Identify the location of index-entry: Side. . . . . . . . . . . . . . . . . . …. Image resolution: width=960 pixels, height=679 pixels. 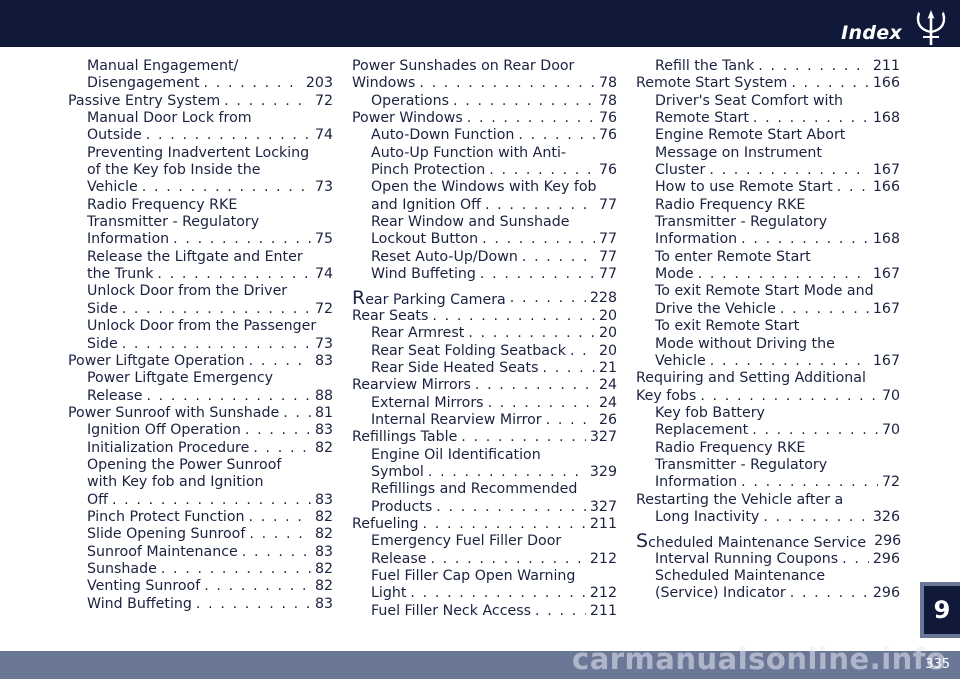
(200, 309).